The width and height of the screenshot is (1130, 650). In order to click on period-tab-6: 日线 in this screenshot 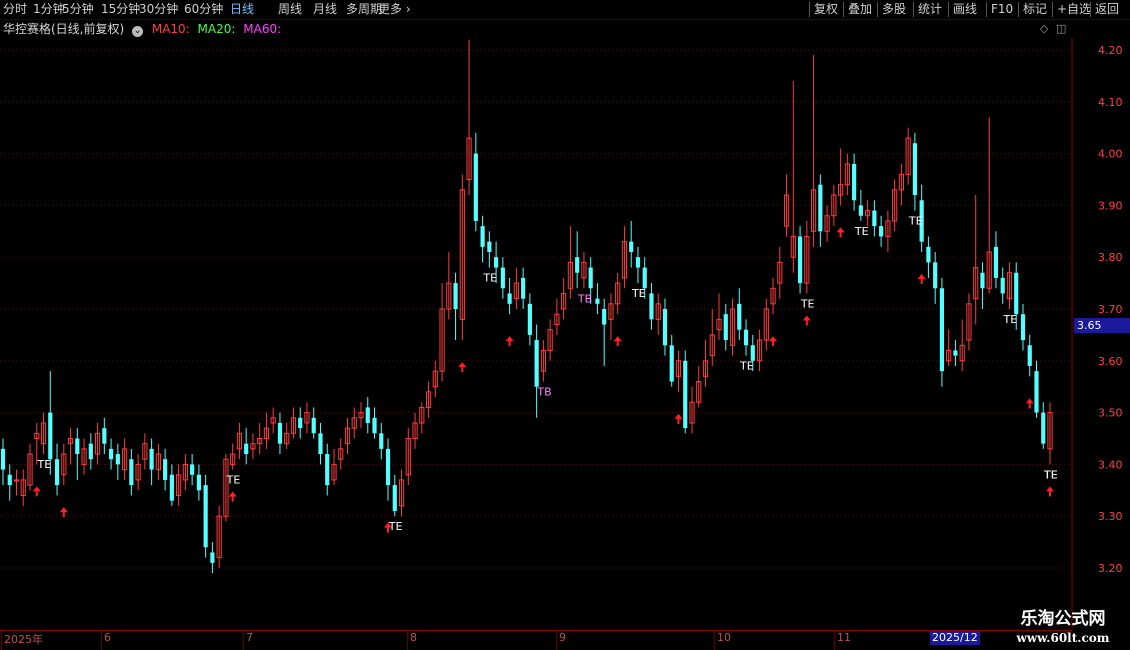, I will do `click(242, 9)`.